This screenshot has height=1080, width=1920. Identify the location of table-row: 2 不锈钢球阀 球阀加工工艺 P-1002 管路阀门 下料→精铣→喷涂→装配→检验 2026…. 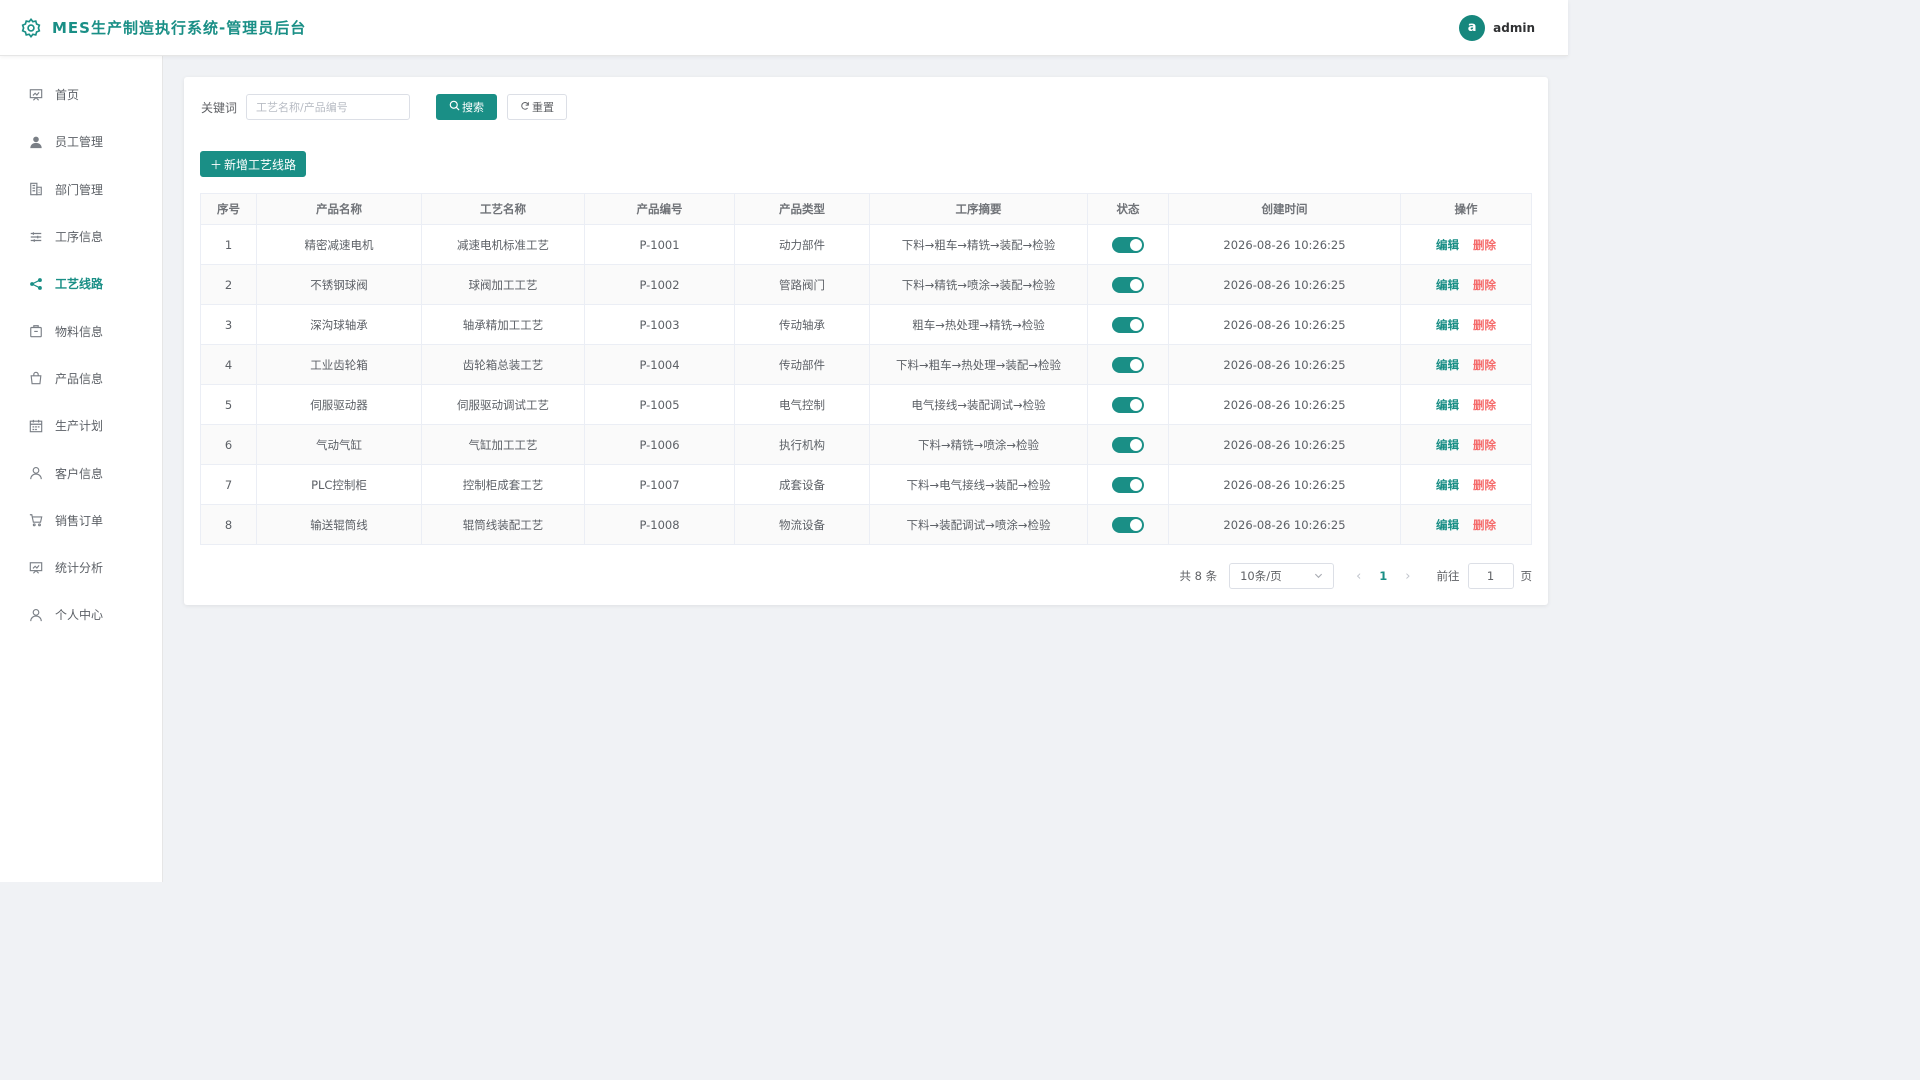
(866, 284).